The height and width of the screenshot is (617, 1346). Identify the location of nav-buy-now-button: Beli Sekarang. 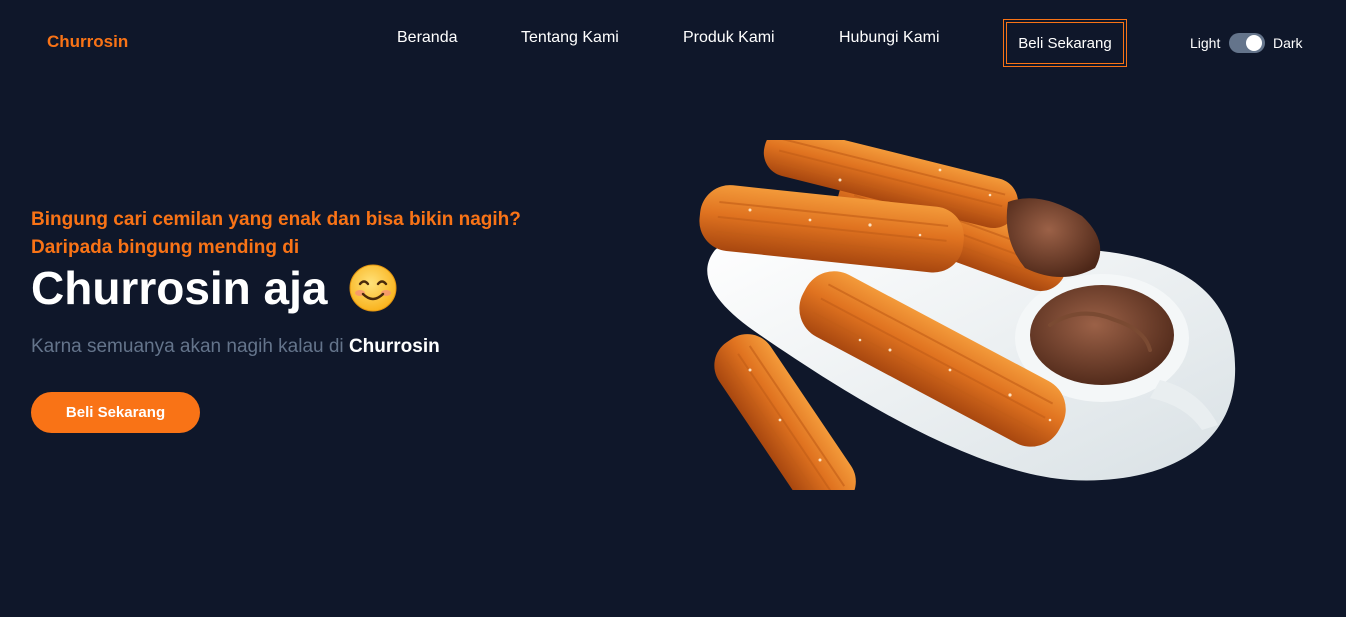
(1065, 43).